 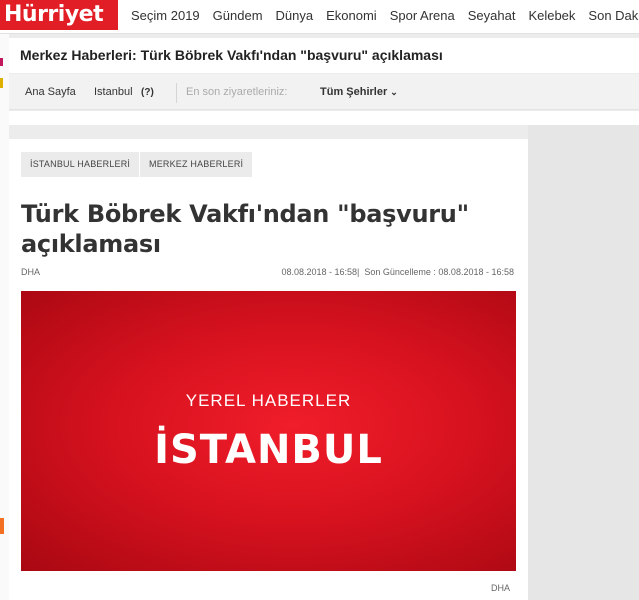 I want to click on hurriyet-logo: Hürriyet, so click(x=59, y=15).